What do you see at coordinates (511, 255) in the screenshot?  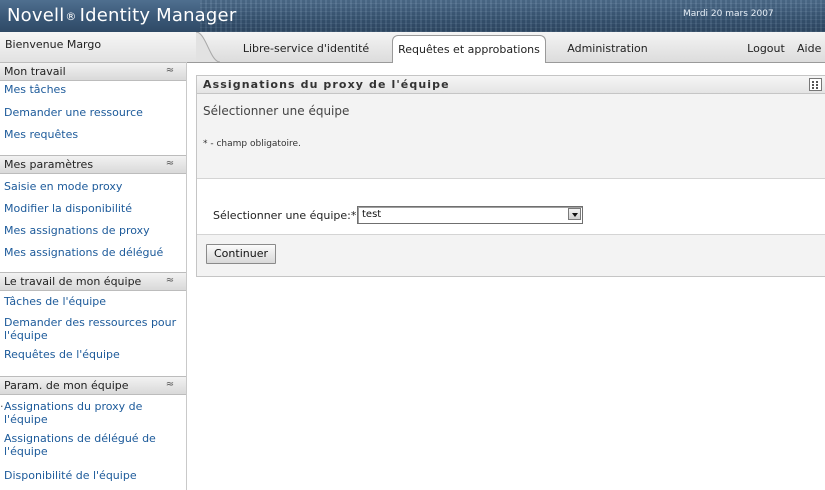 I see `form-actions: Continuer` at bounding box center [511, 255].